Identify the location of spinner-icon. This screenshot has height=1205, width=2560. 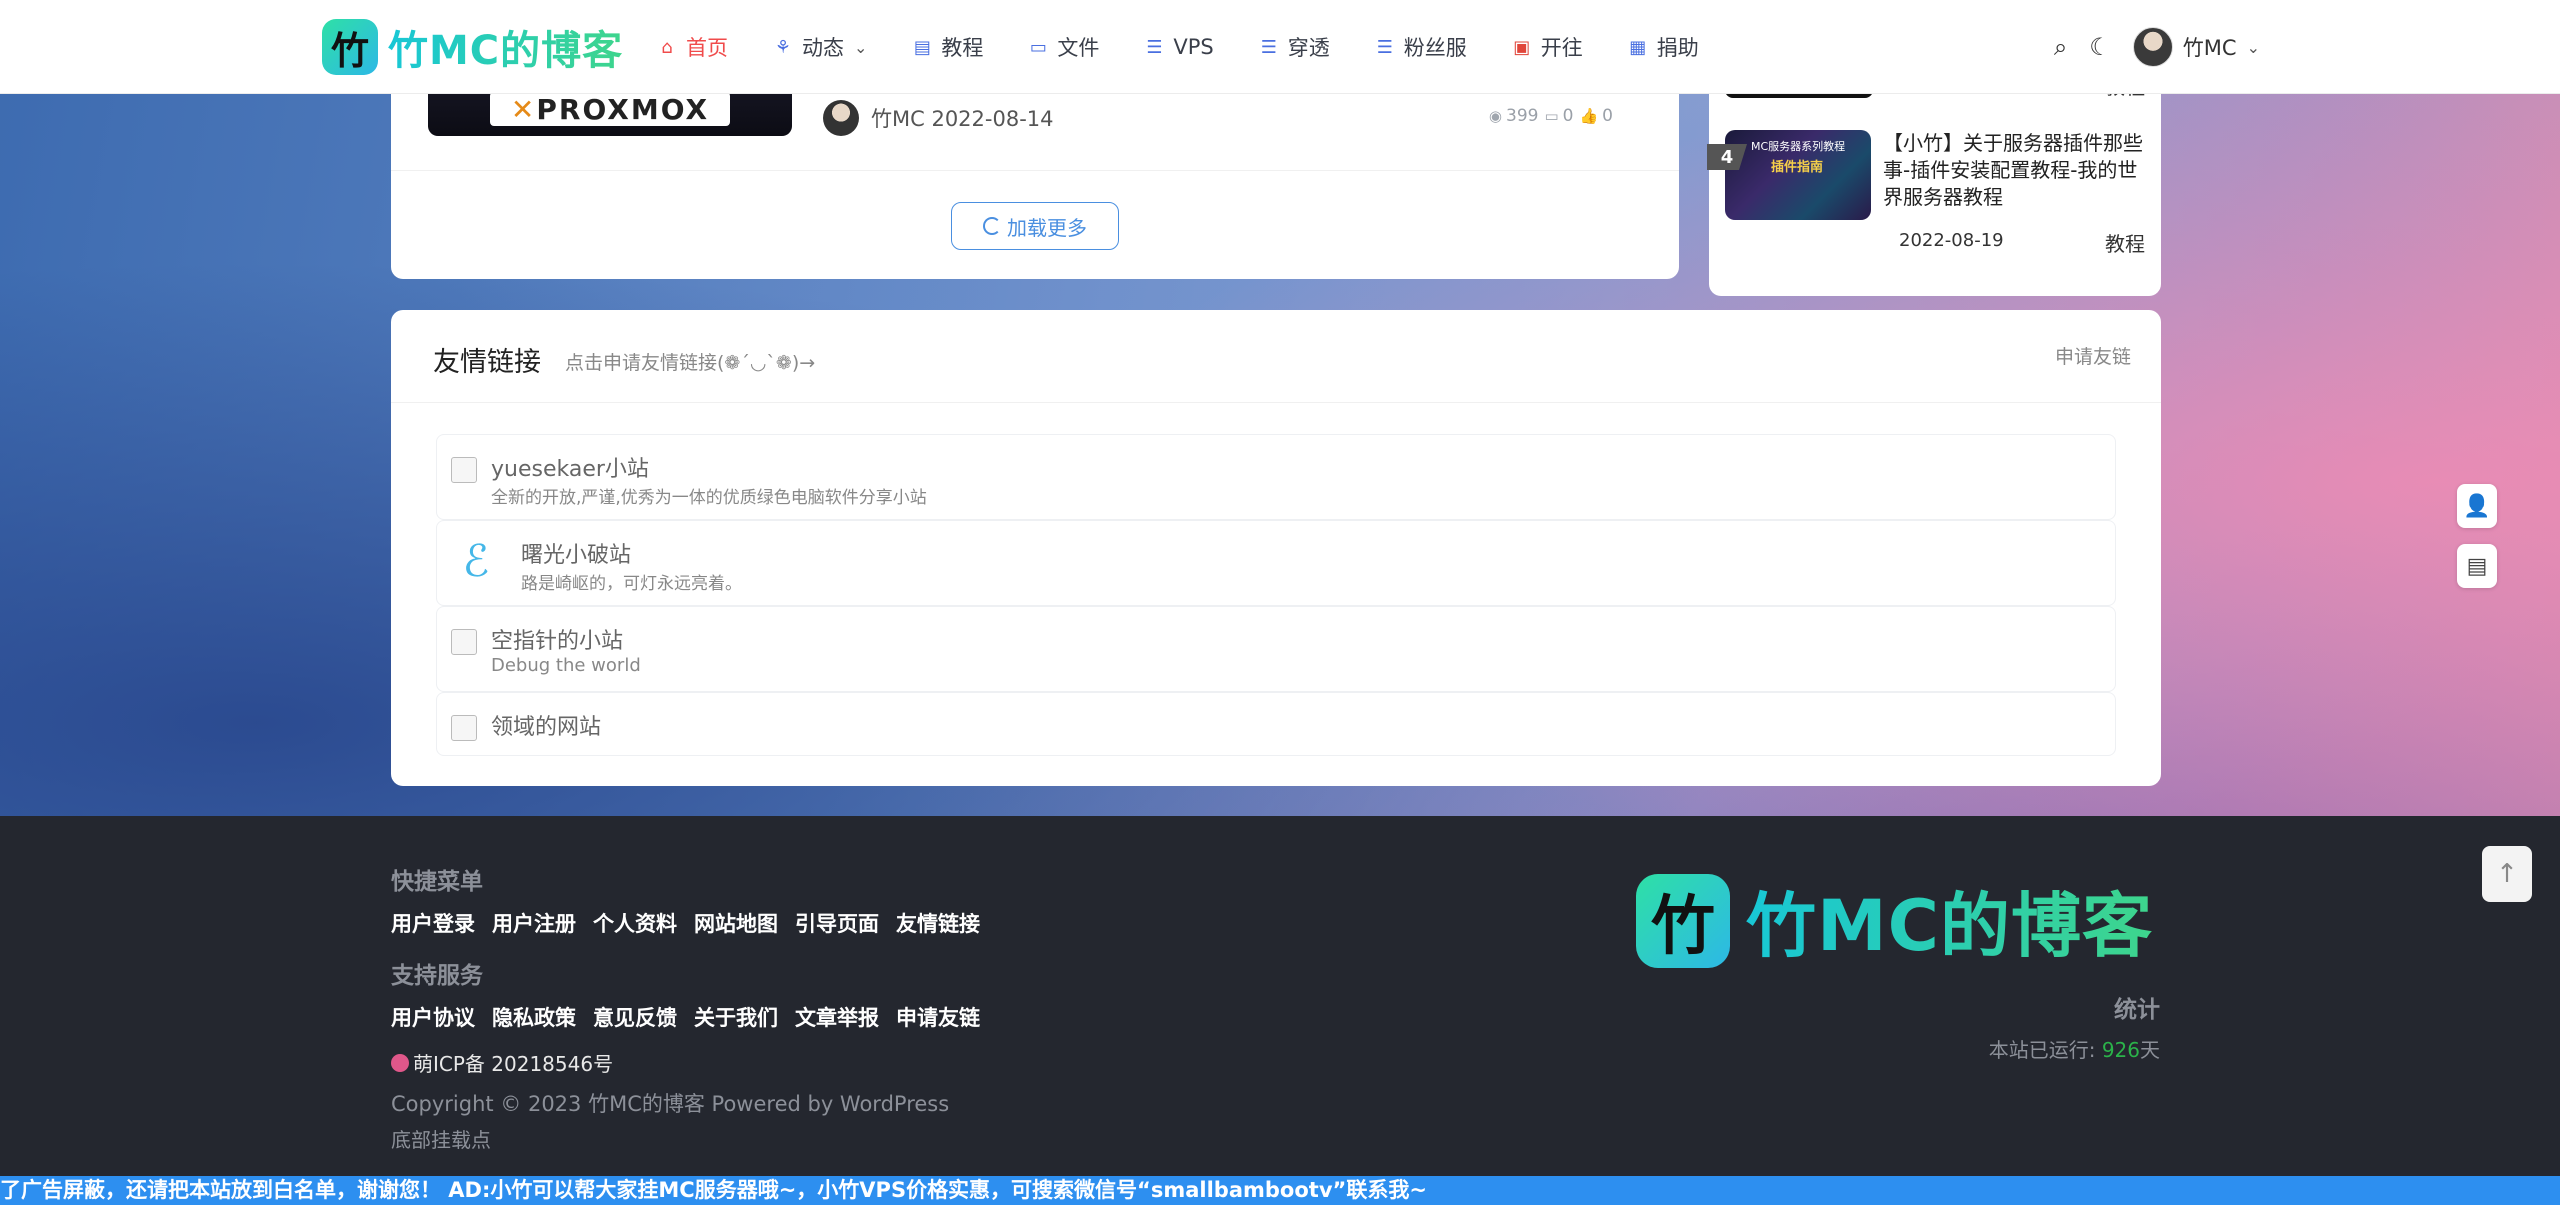
(992, 226).